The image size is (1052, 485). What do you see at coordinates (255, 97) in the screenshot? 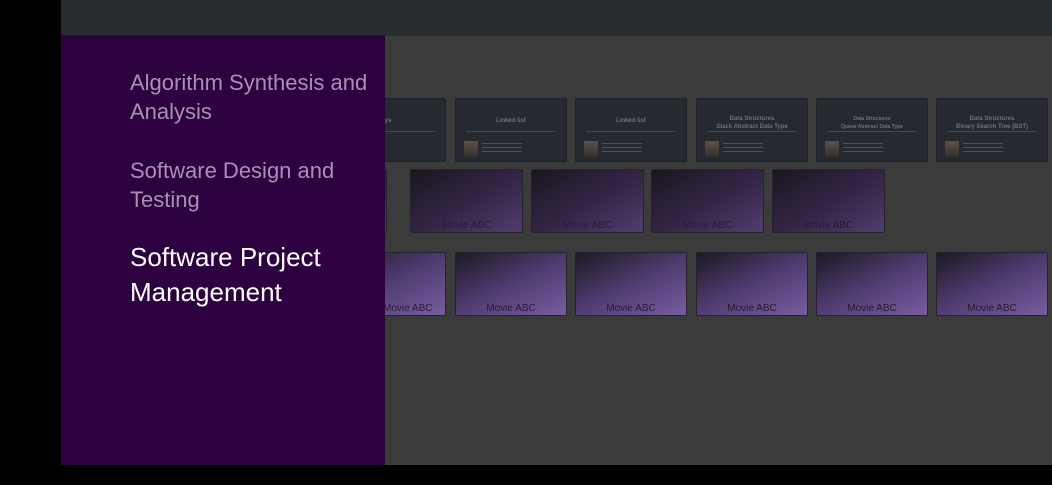
I see `drawer-item-algorithm-synthesis: Algorithm Synthesis and Analysis` at bounding box center [255, 97].